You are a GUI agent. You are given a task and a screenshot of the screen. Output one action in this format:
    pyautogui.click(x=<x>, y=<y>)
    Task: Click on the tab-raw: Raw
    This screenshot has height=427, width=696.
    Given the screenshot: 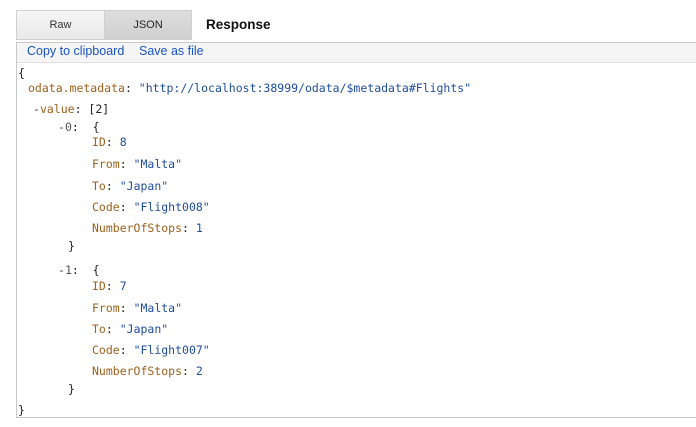 What is the action you would take?
    pyautogui.click(x=60, y=25)
    